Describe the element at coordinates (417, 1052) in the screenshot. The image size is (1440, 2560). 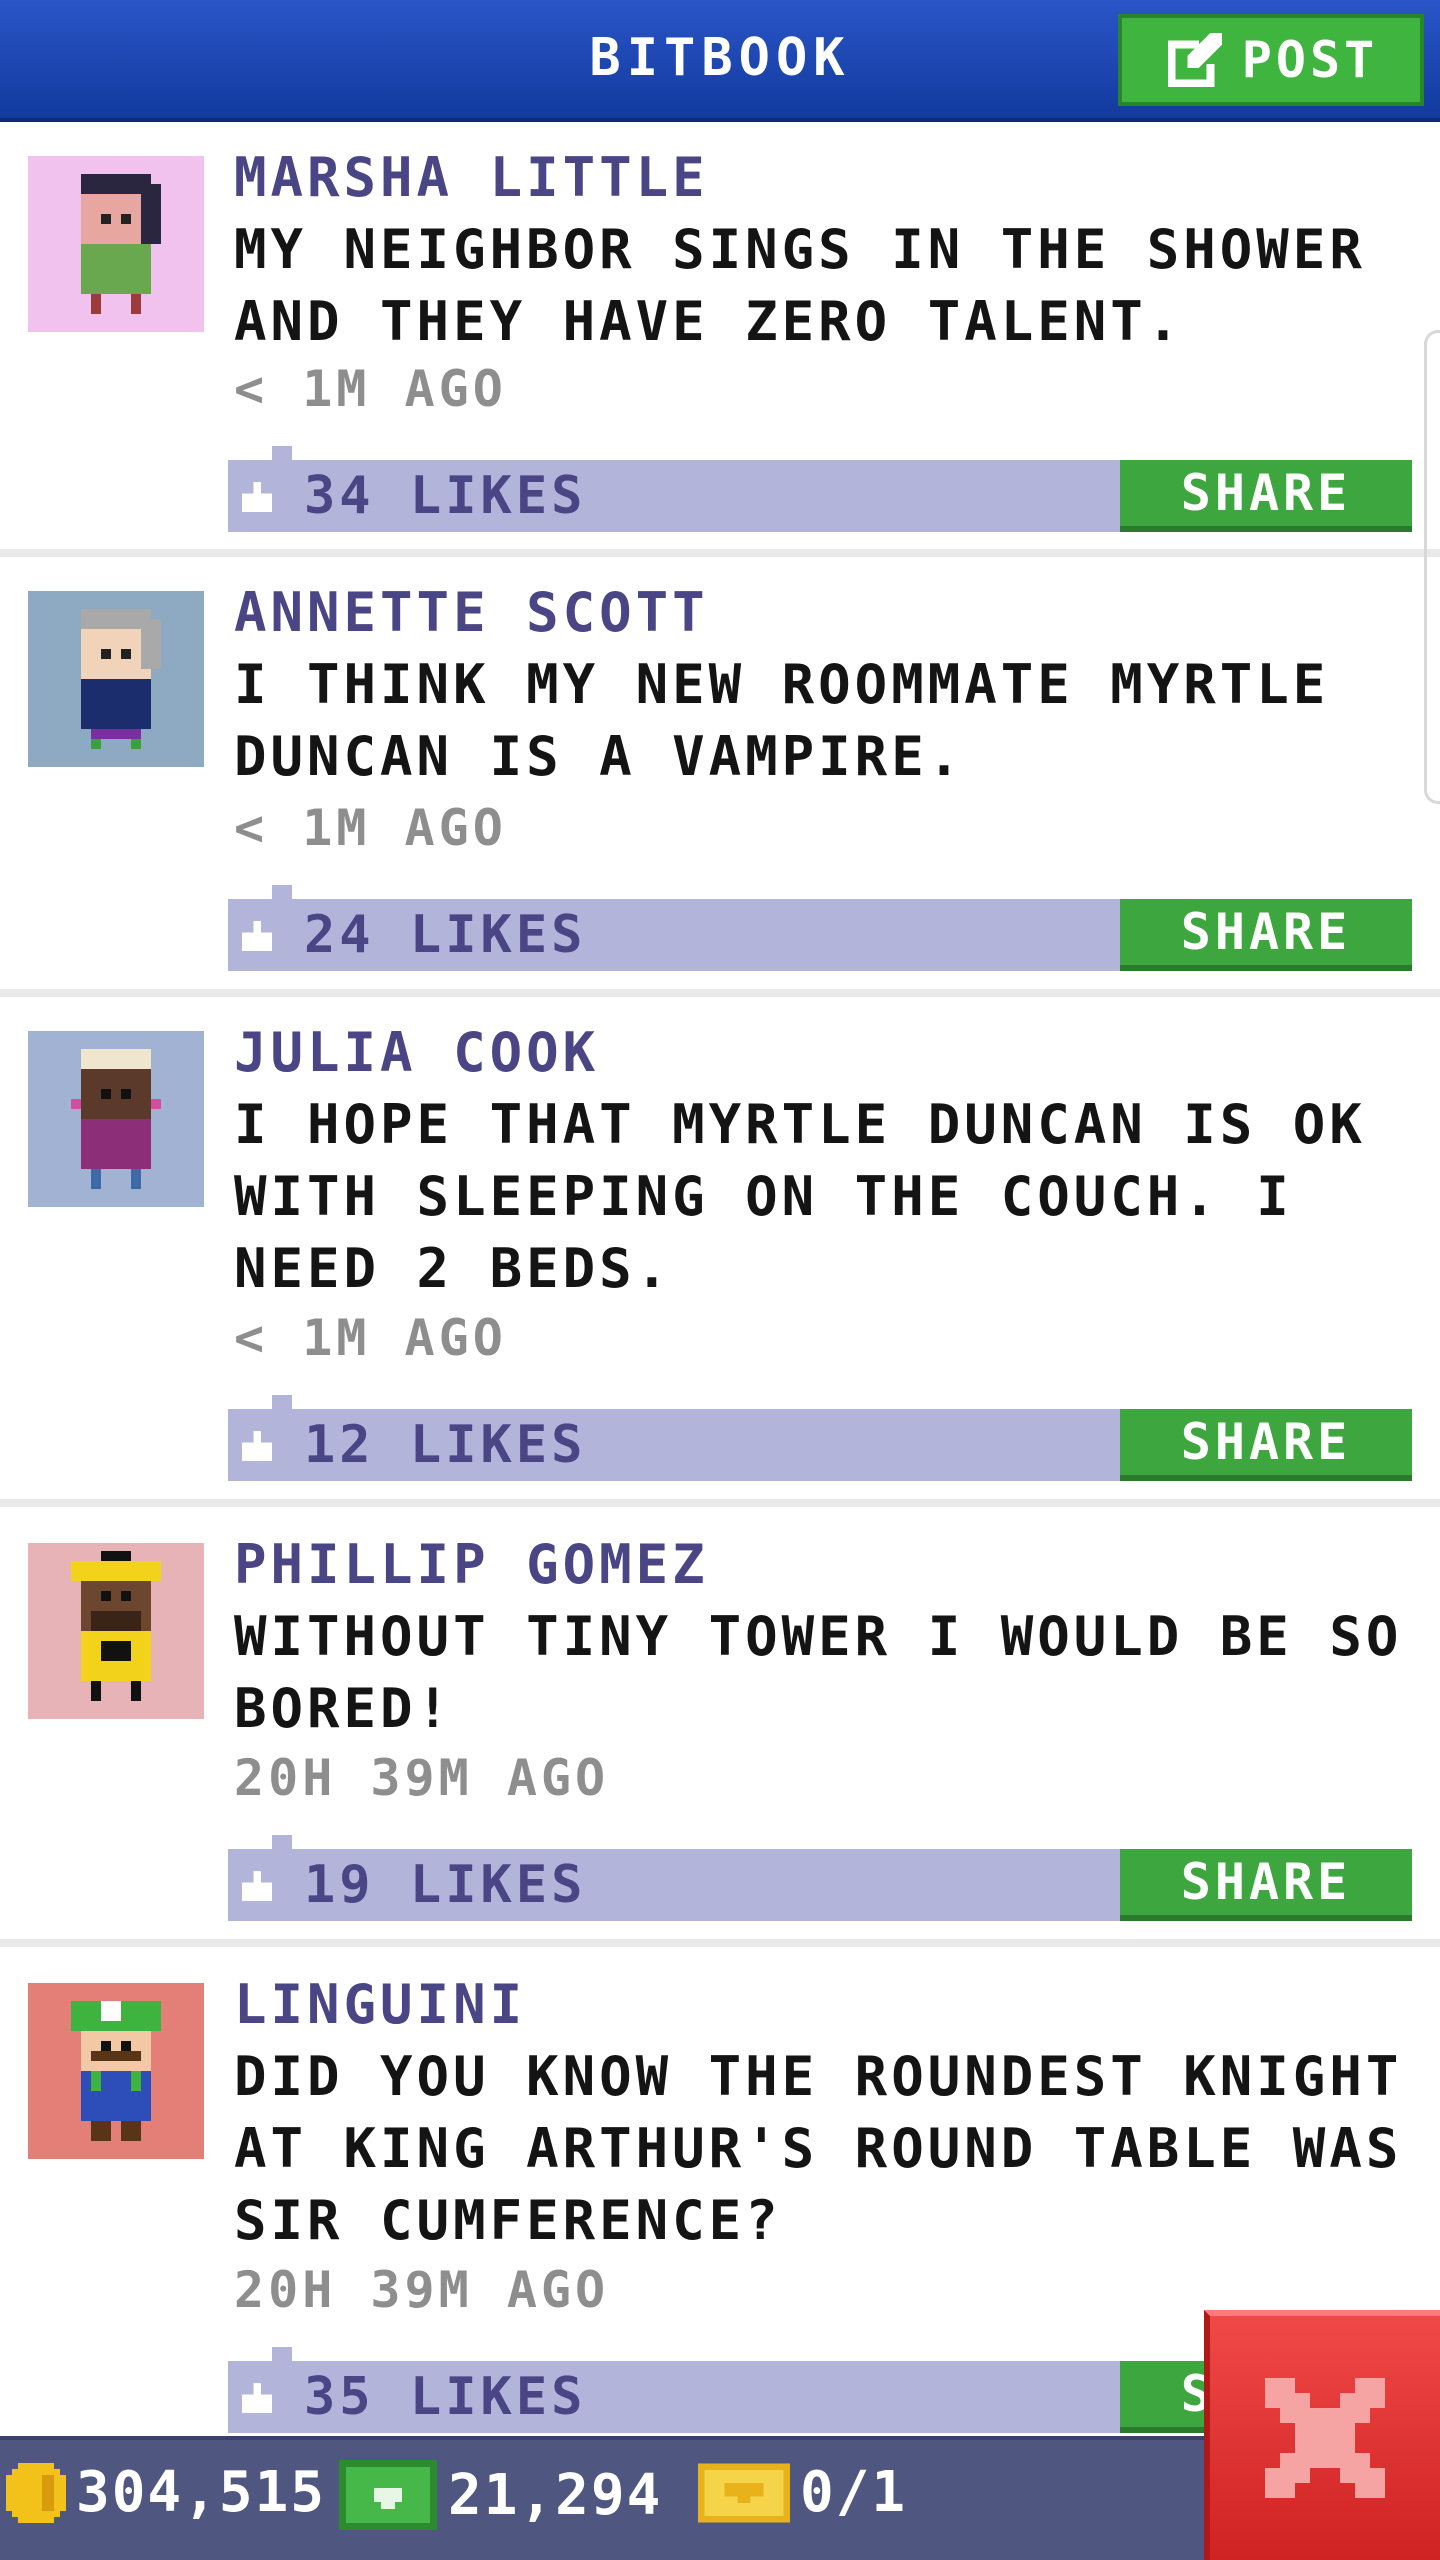
I see `post-author: JULIA COOK` at that location.